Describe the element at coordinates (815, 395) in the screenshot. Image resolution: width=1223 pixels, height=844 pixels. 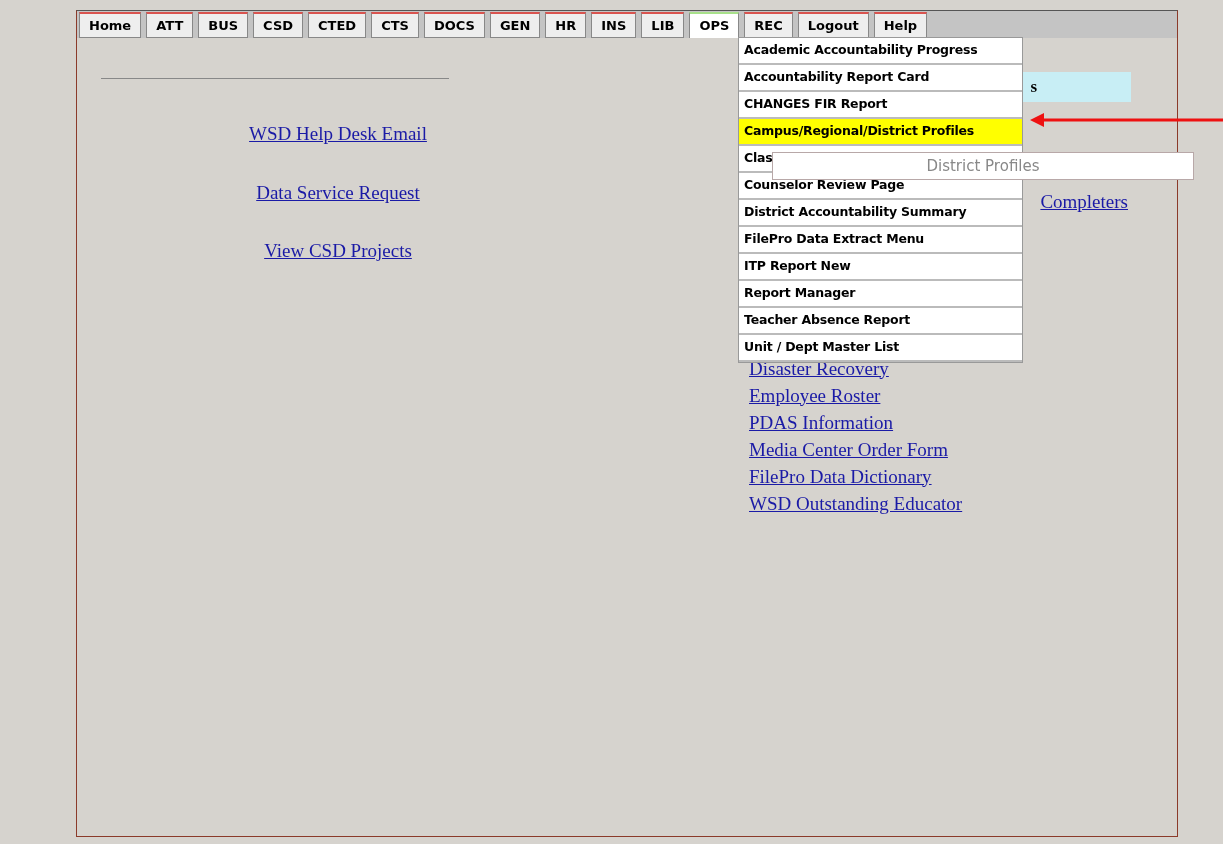
I see `link: Employee Roster` at that location.